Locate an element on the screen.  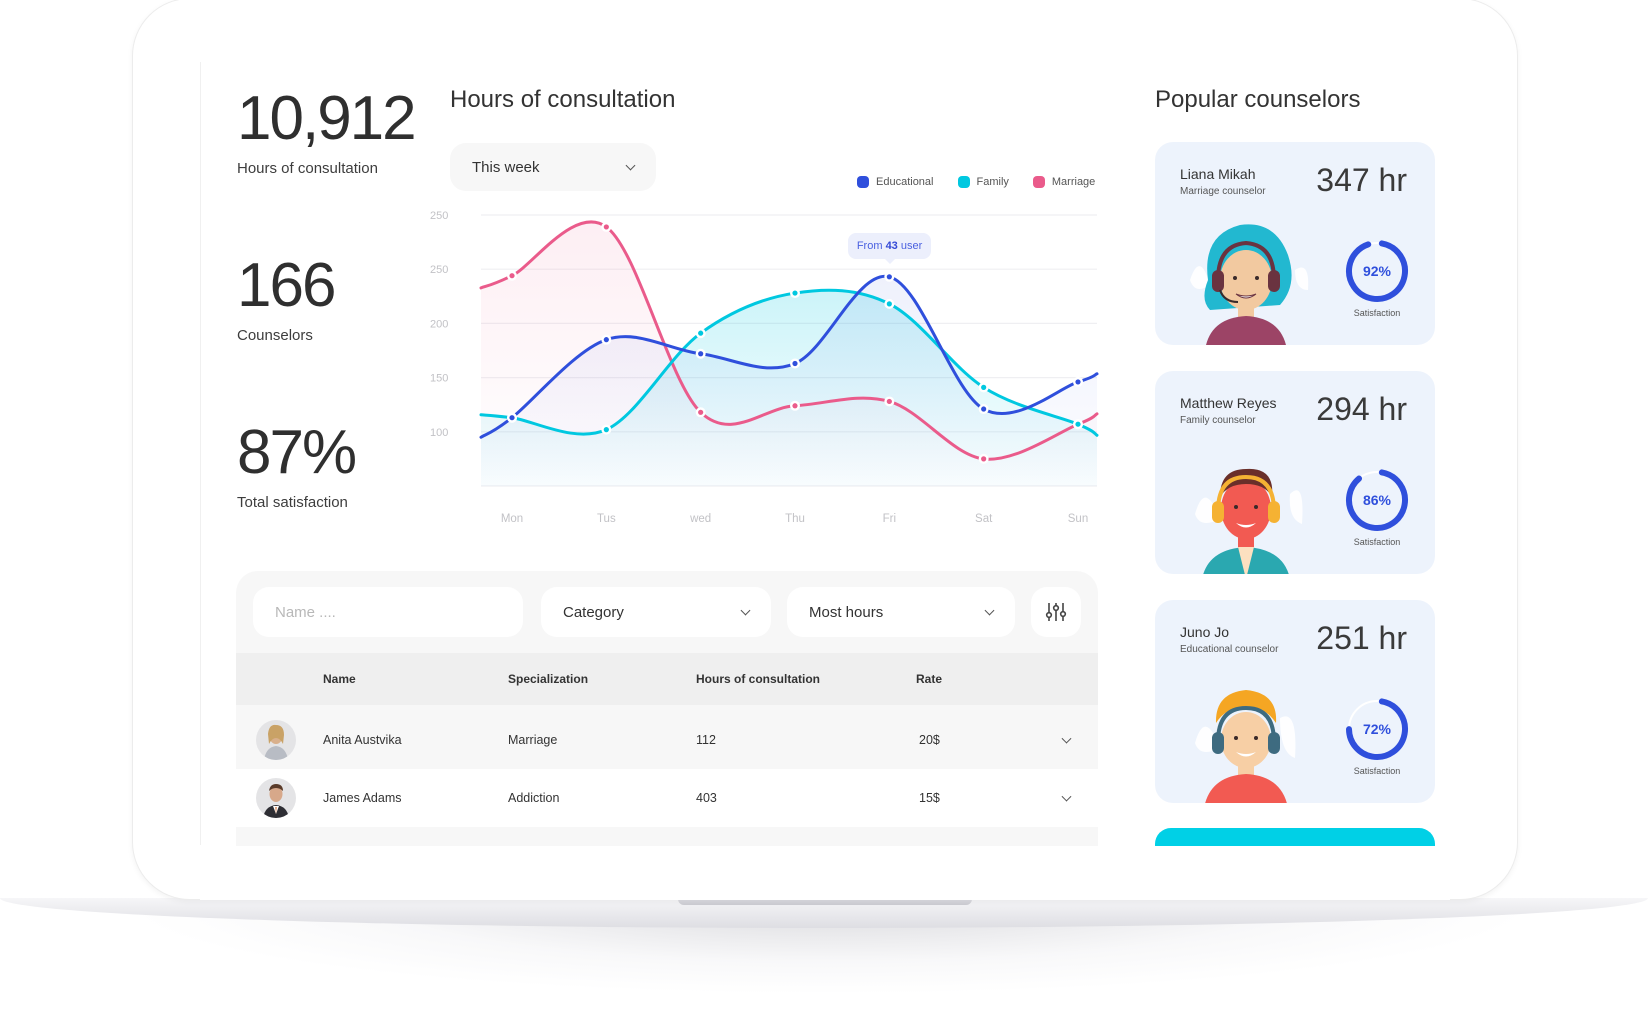
x-tick-label: Sun is located at coordinates (1078, 519).